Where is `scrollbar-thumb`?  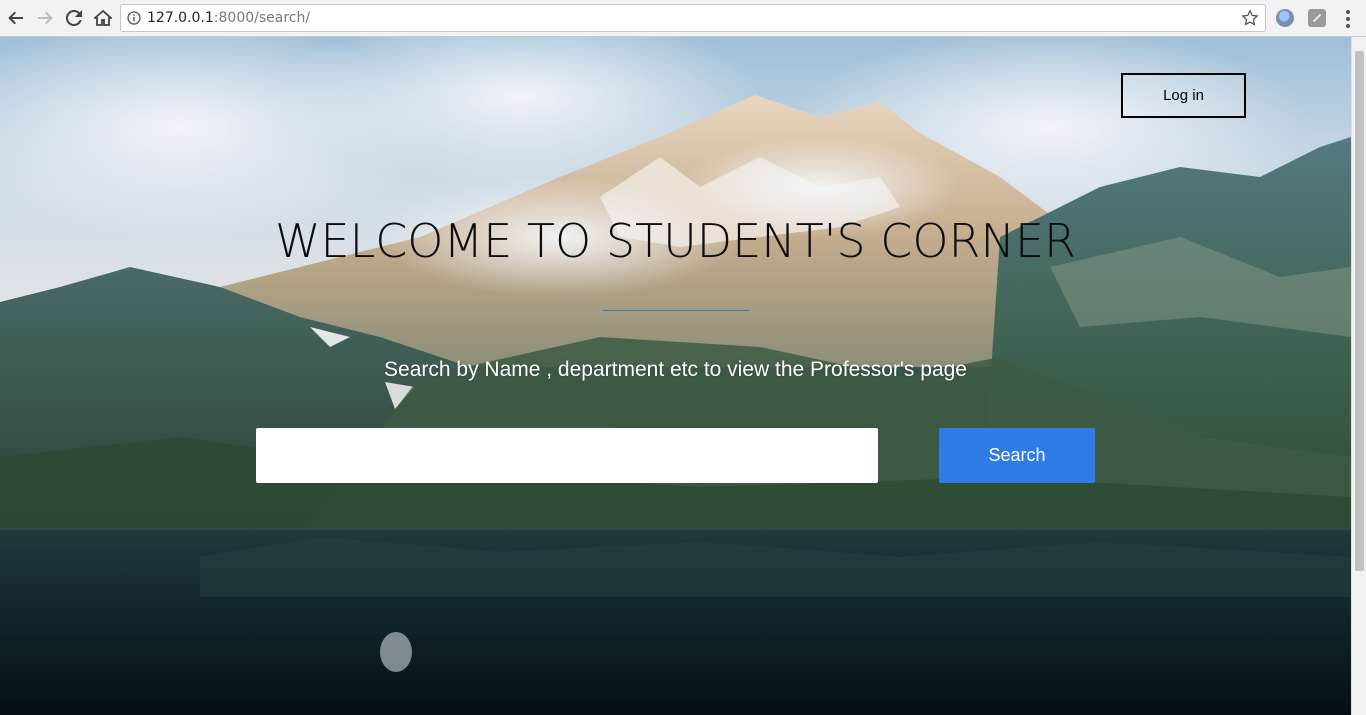
scrollbar-thumb is located at coordinates (1359, 311).